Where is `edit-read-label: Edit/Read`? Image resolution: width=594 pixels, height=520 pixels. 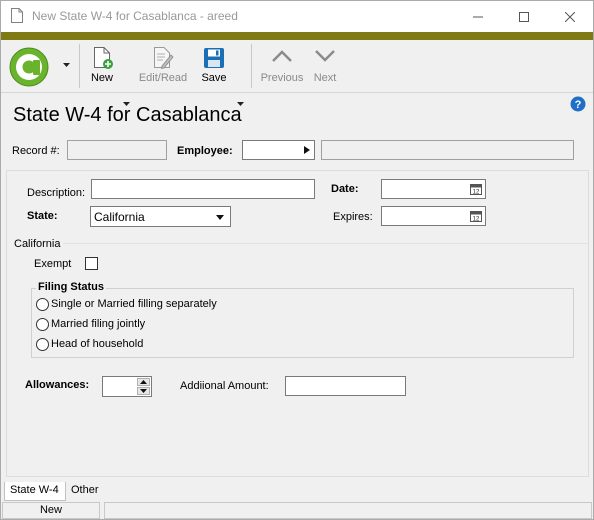 edit-read-label: Edit/Read is located at coordinates (163, 78).